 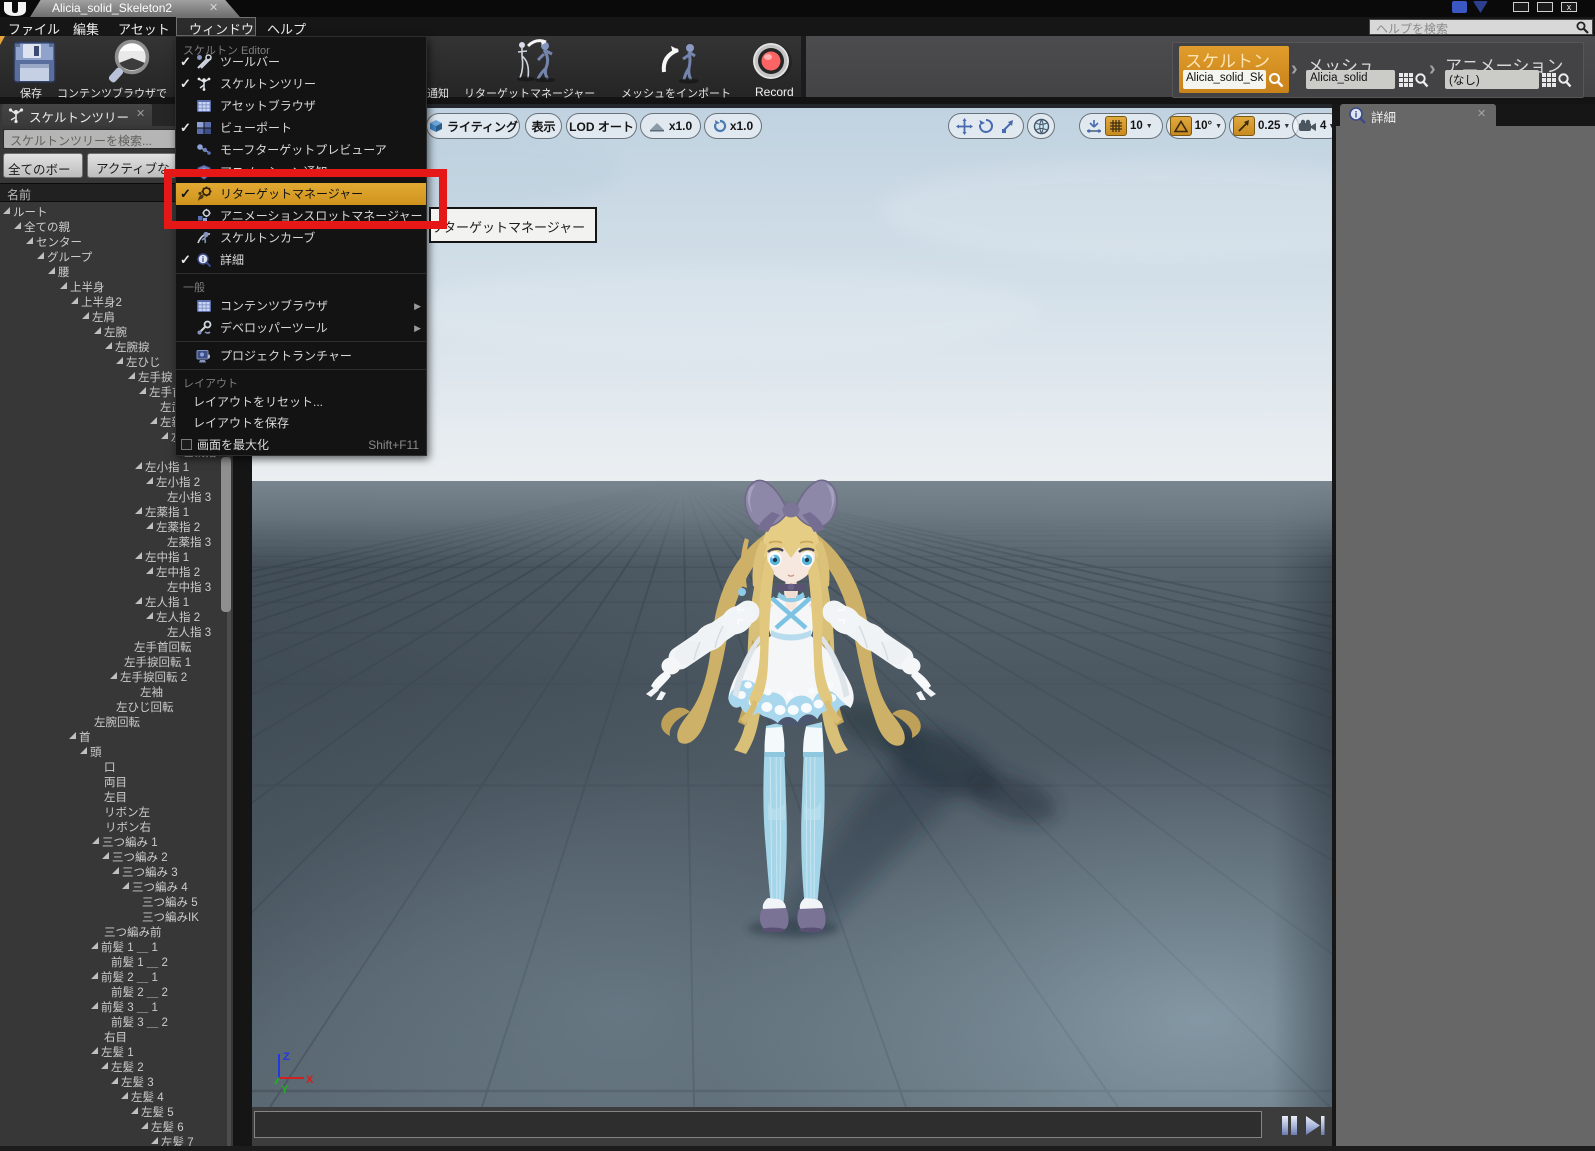 What do you see at coordinates (285, 1090) in the screenshot?
I see `svg-text: Y` at bounding box center [285, 1090].